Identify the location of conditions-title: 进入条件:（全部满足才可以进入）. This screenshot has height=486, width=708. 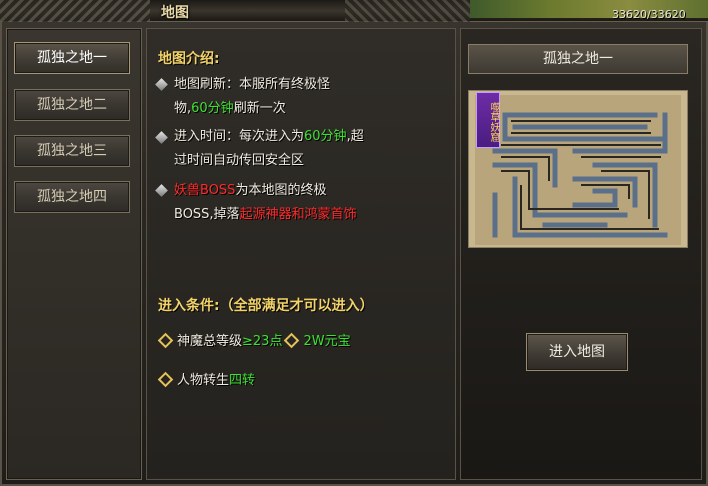
(266, 306).